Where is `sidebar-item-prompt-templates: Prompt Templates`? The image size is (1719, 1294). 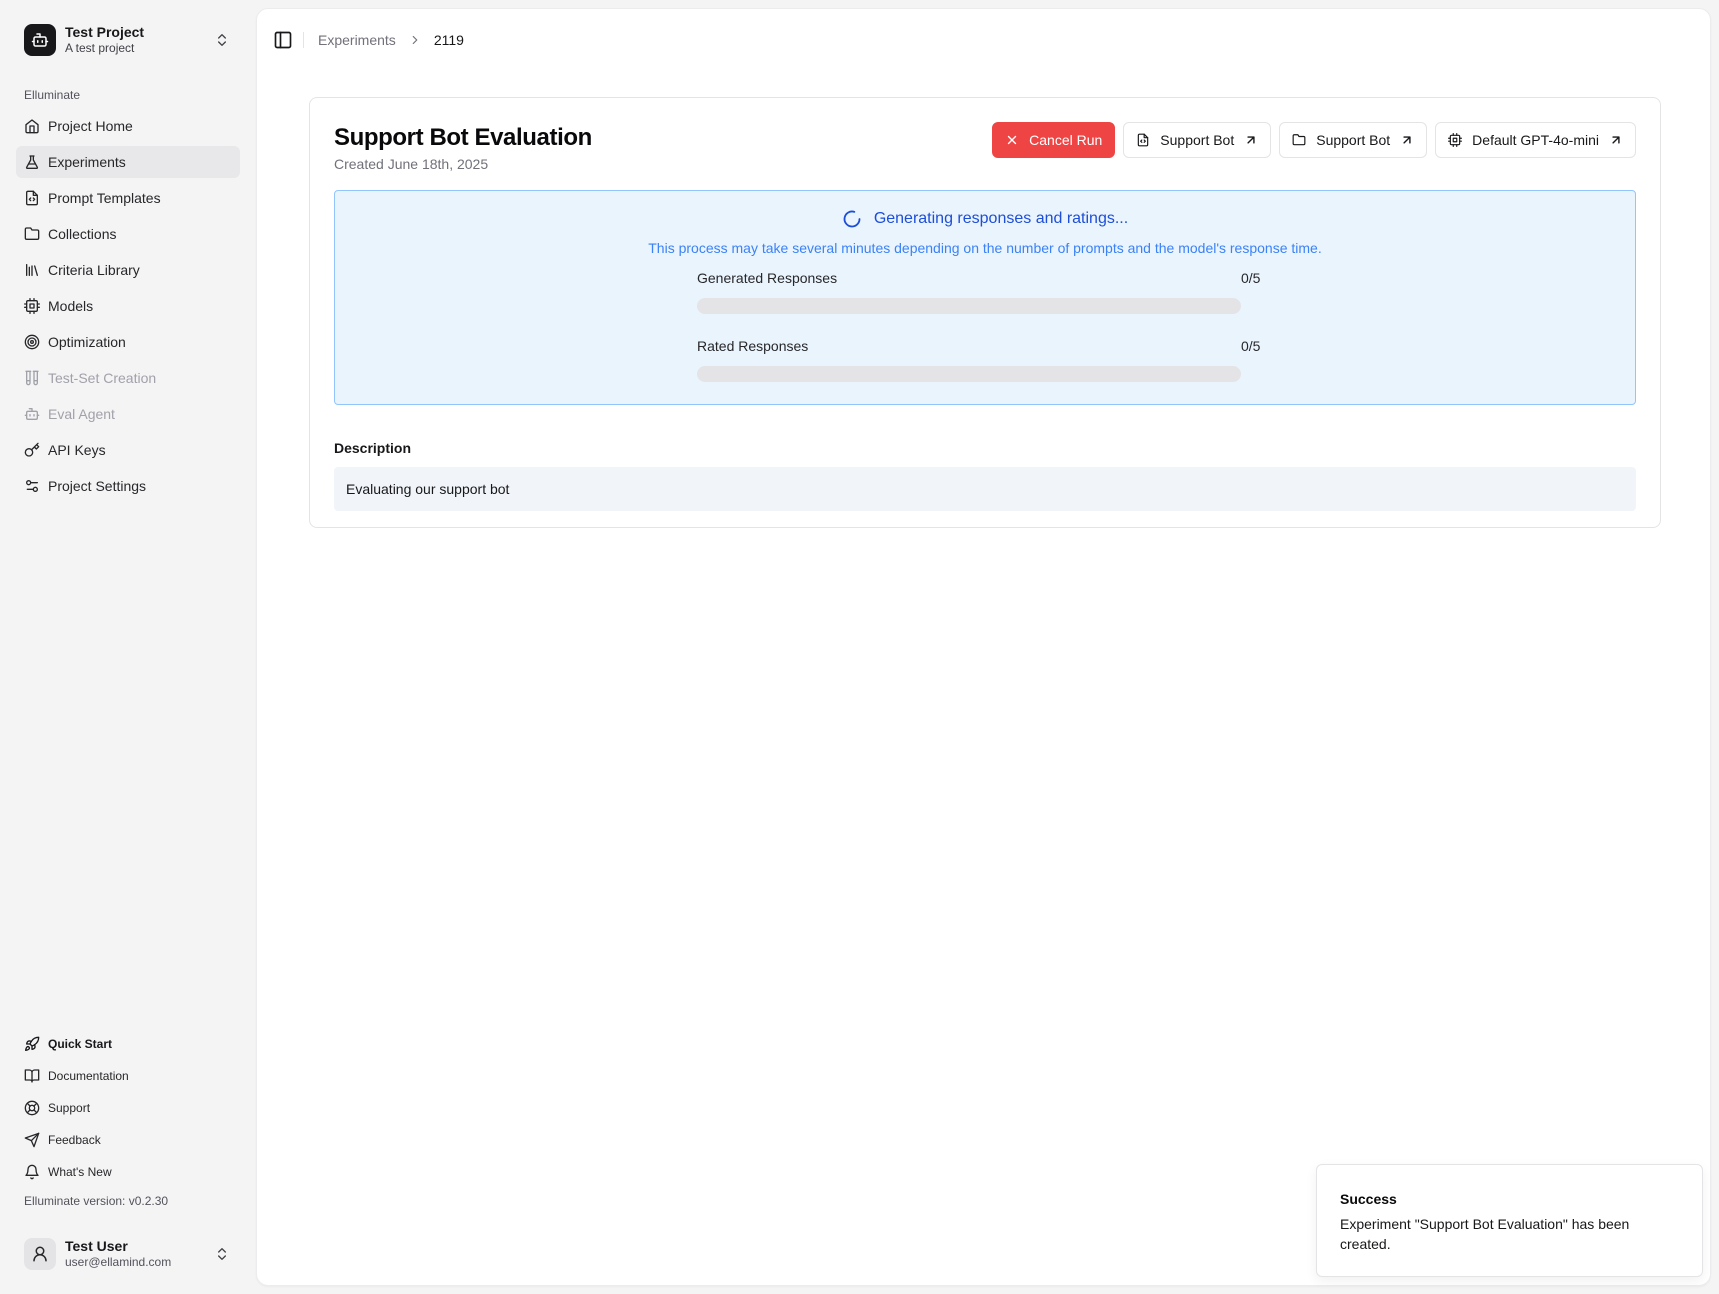 sidebar-item-prompt-templates: Prompt Templates is located at coordinates (128, 198).